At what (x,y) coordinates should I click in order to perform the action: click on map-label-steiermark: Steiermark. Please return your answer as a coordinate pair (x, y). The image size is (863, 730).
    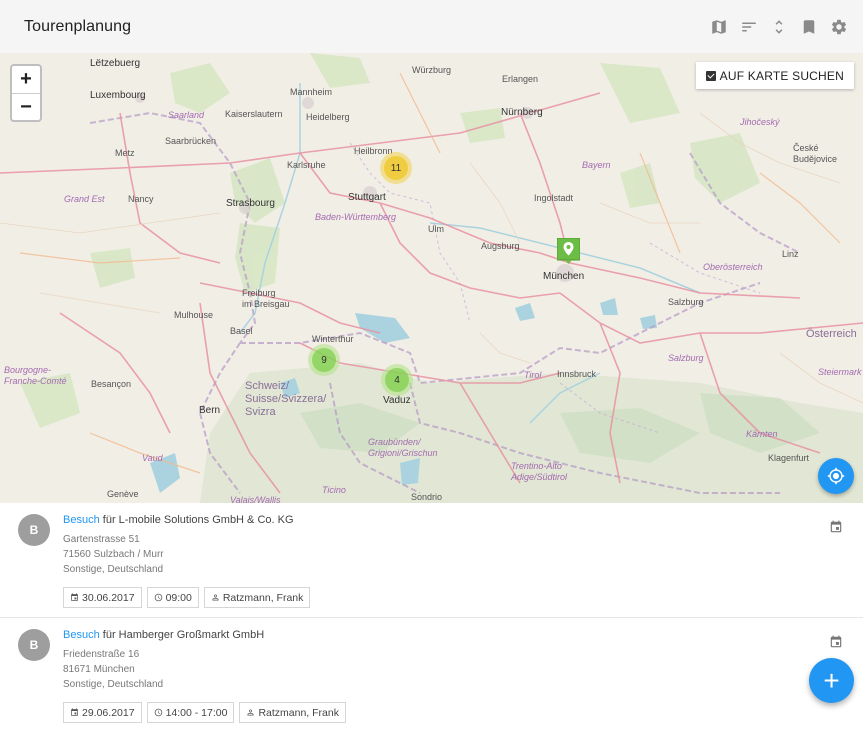
    Looking at the image, I should click on (840, 372).